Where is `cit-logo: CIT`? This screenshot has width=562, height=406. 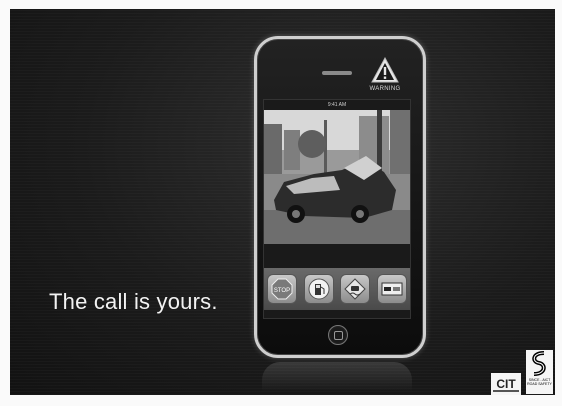 cit-logo: CIT is located at coordinates (506, 384).